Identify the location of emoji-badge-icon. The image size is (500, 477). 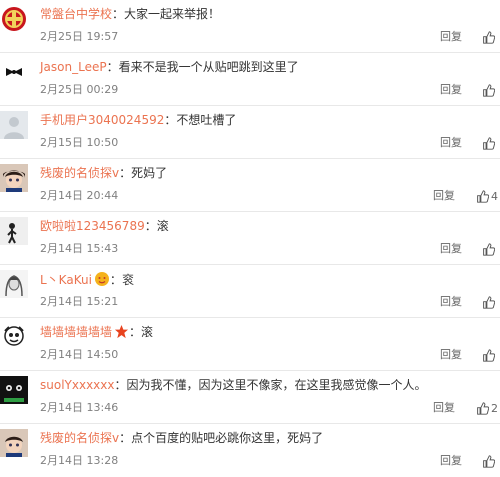
(102, 281).